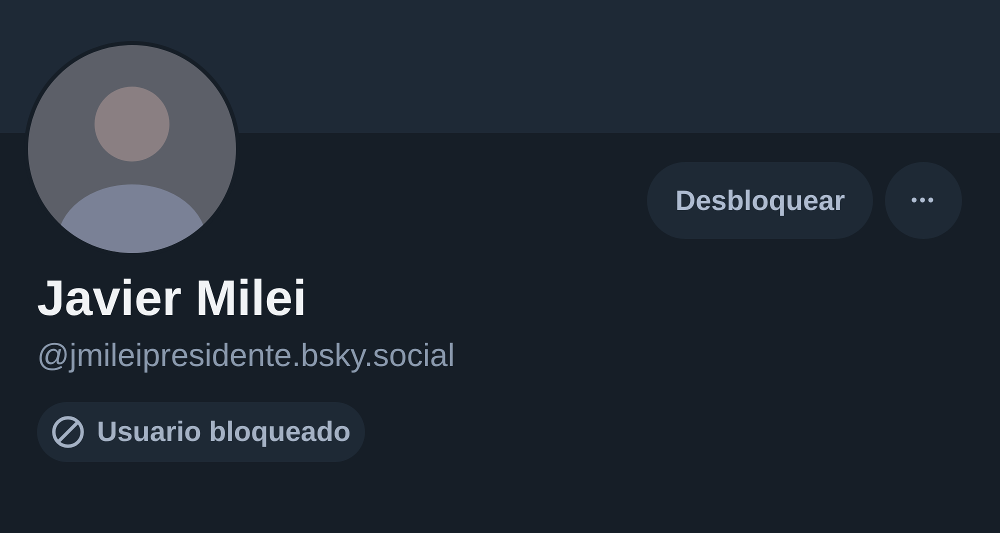  Describe the element at coordinates (760, 200) in the screenshot. I see `unblock-button: Desbloquear` at that location.